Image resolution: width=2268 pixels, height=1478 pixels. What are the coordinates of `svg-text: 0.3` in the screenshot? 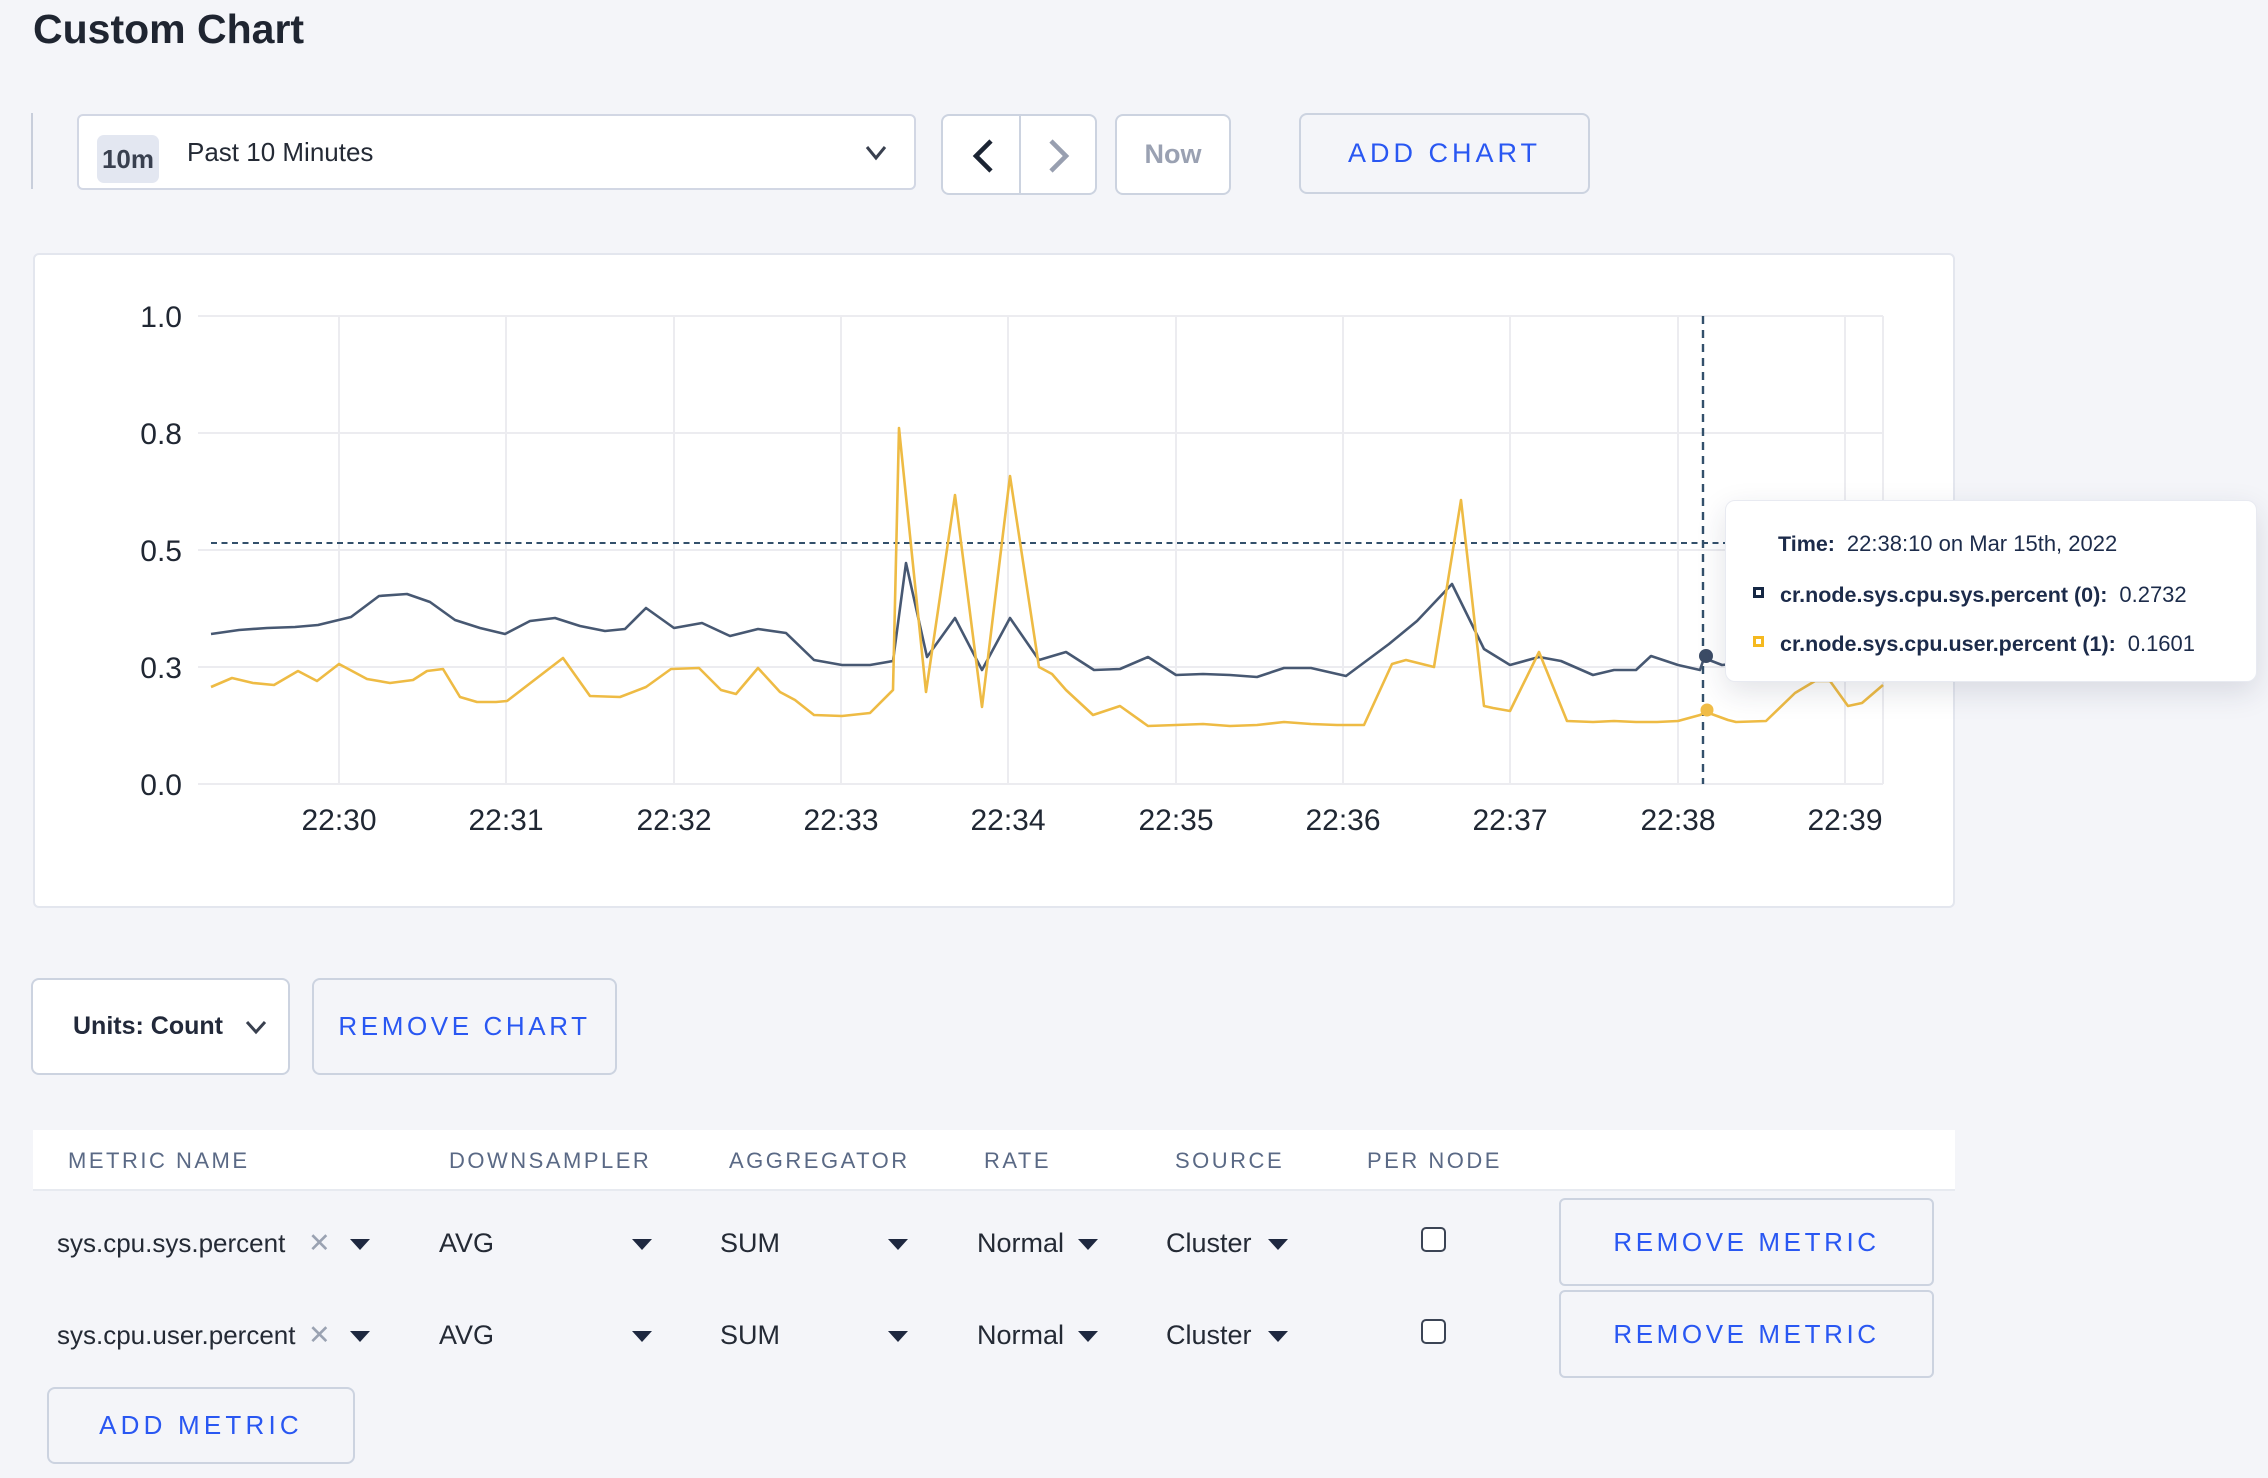 It's located at (161, 668).